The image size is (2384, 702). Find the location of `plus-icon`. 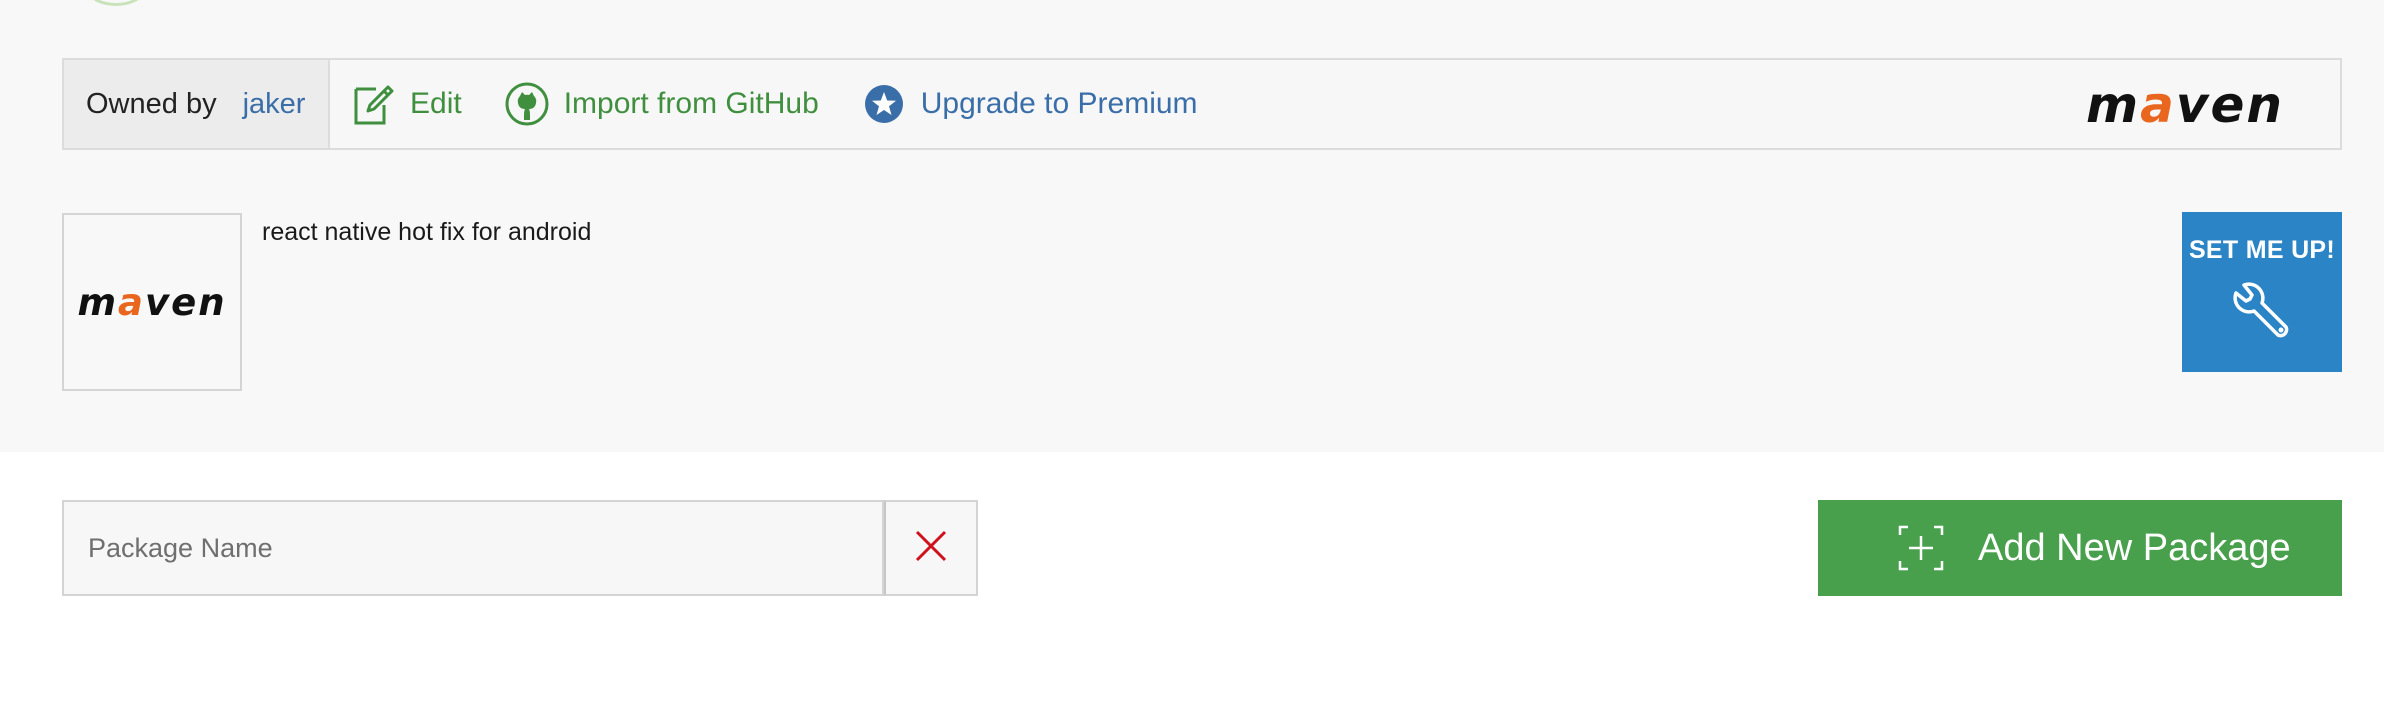

plus-icon is located at coordinates (1921, 548).